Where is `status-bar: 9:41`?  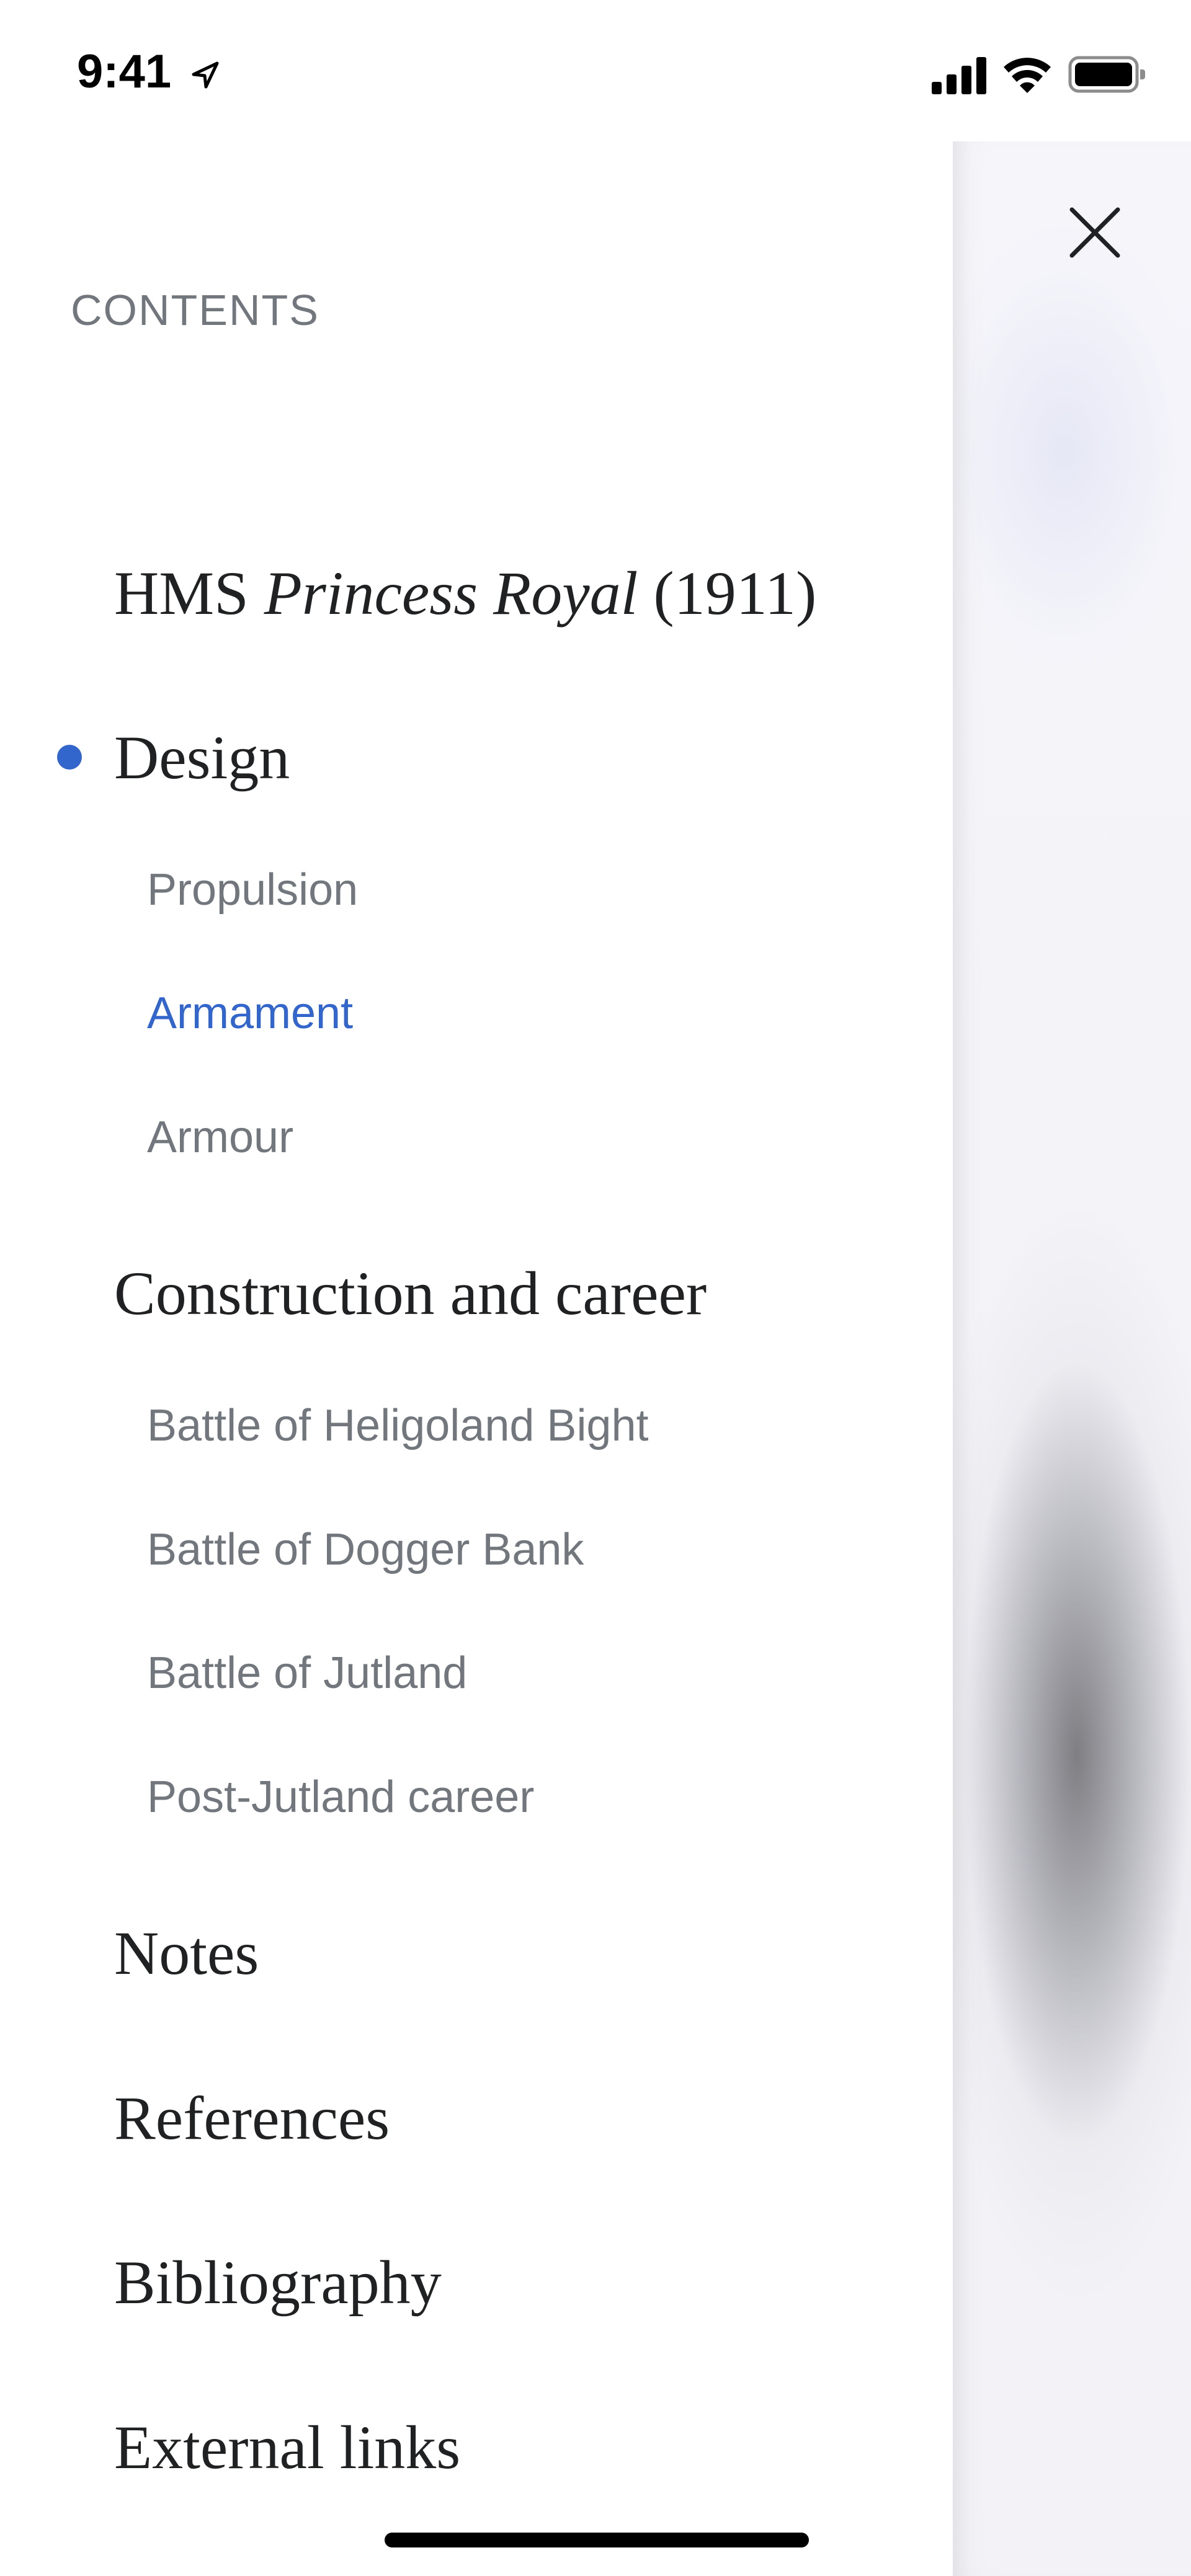 status-bar: 9:41 is located at coordinates (595, 70).